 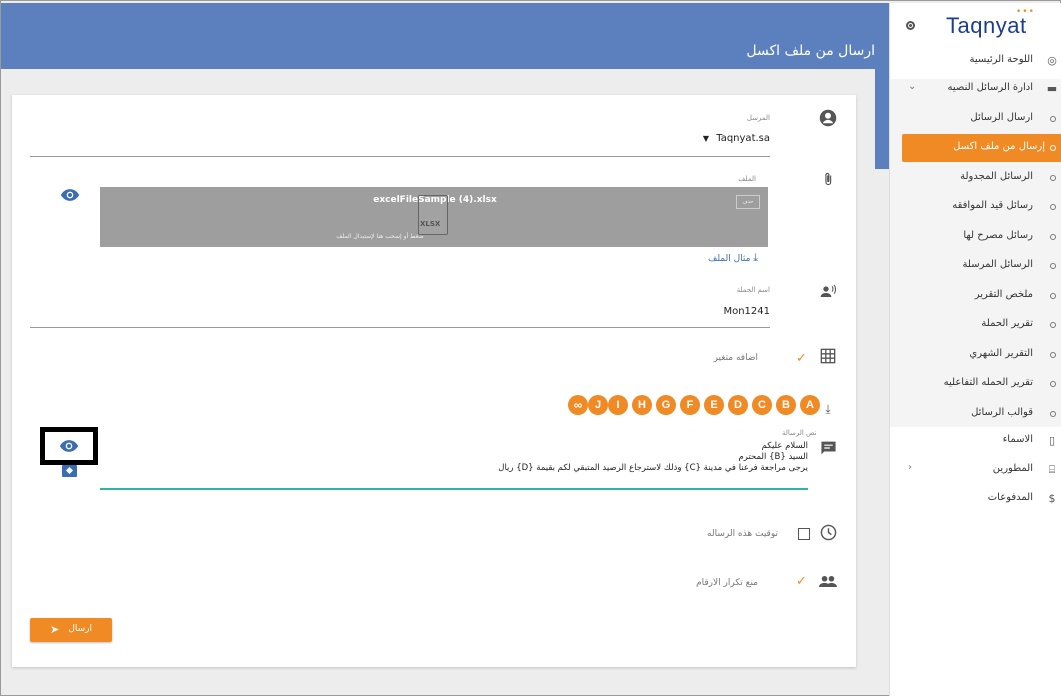 I want to click on file-hint: ضغط أو إسحب هنا لإستبدال الملف, so click(x=380, y=236).